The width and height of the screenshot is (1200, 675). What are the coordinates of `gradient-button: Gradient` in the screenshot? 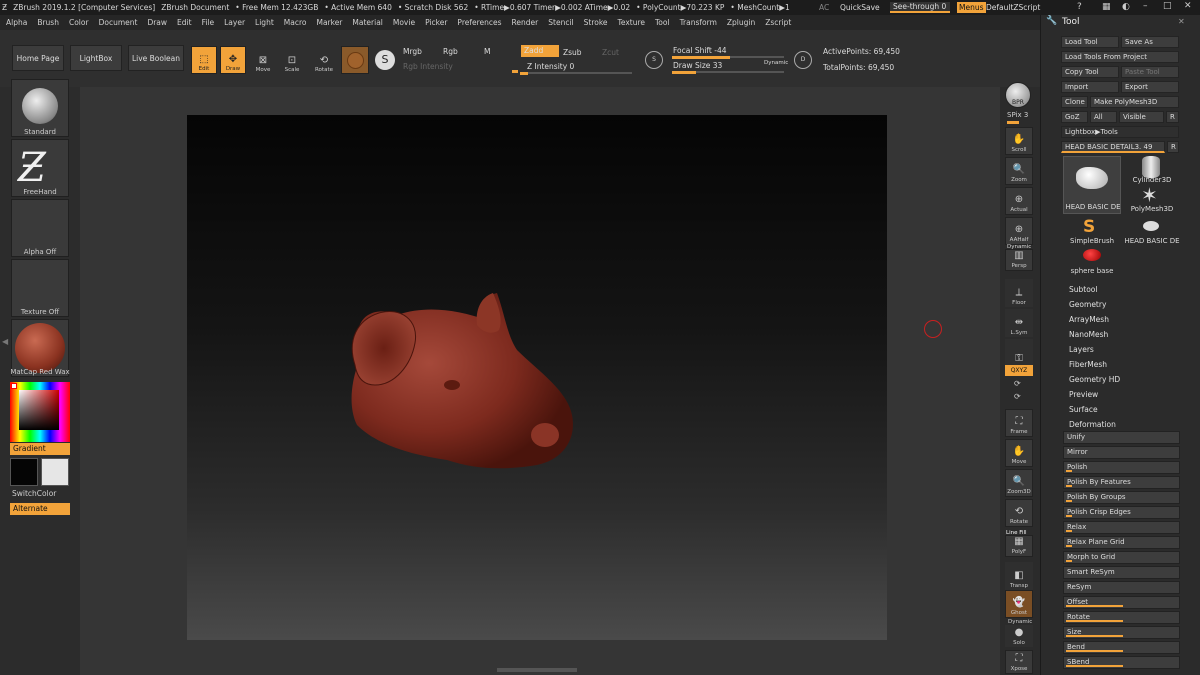 It's located at (40, 449).